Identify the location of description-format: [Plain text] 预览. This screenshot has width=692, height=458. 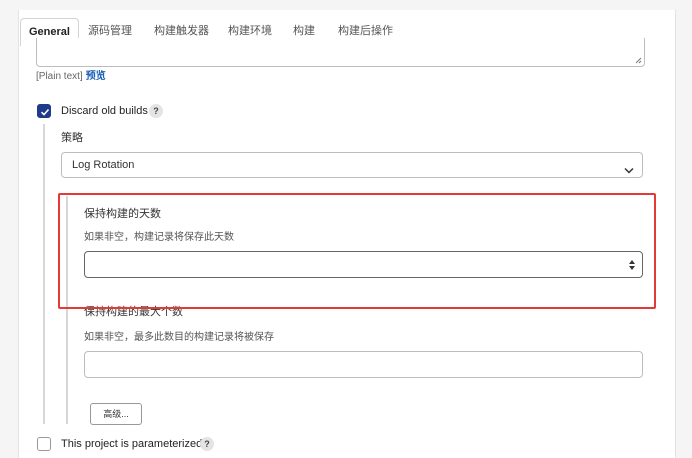
(71, 74).